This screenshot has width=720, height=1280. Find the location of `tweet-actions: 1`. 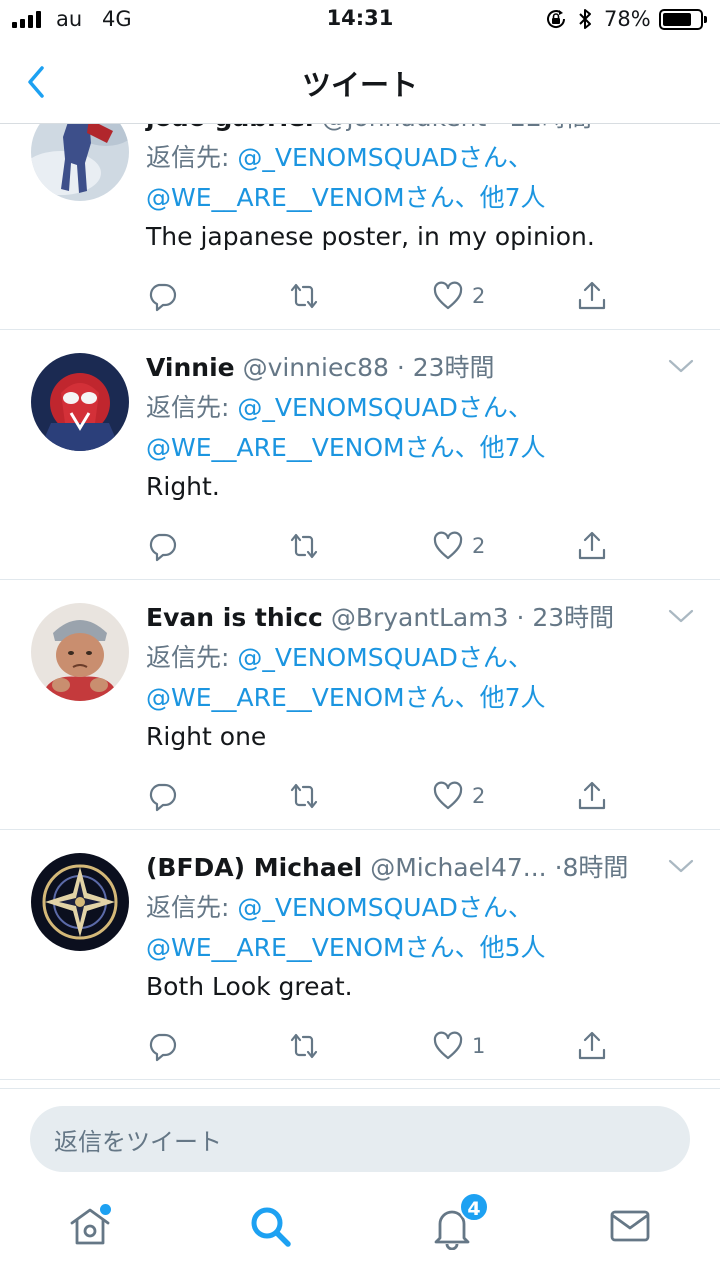

tweet-actions: 1 is located at coordinates (360, 1046).